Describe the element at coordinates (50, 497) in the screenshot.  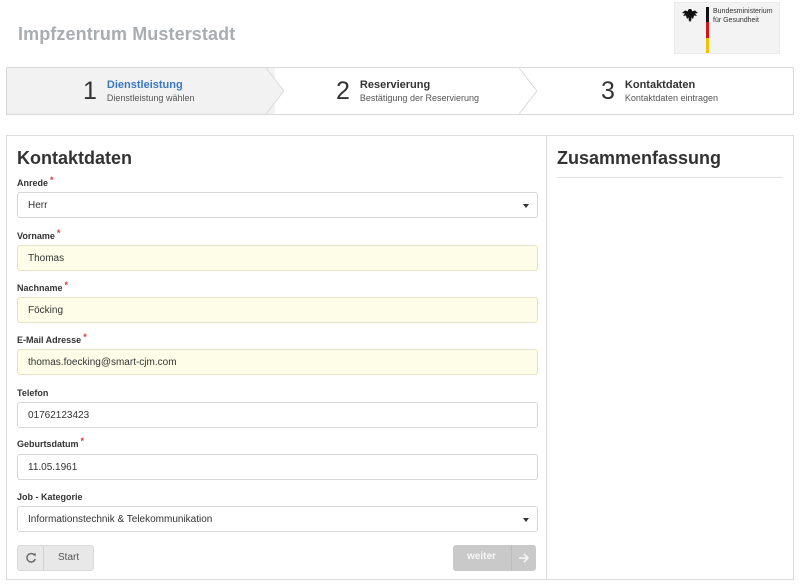
I see `job-kategorie-label: Job - Kategorie` at that location.